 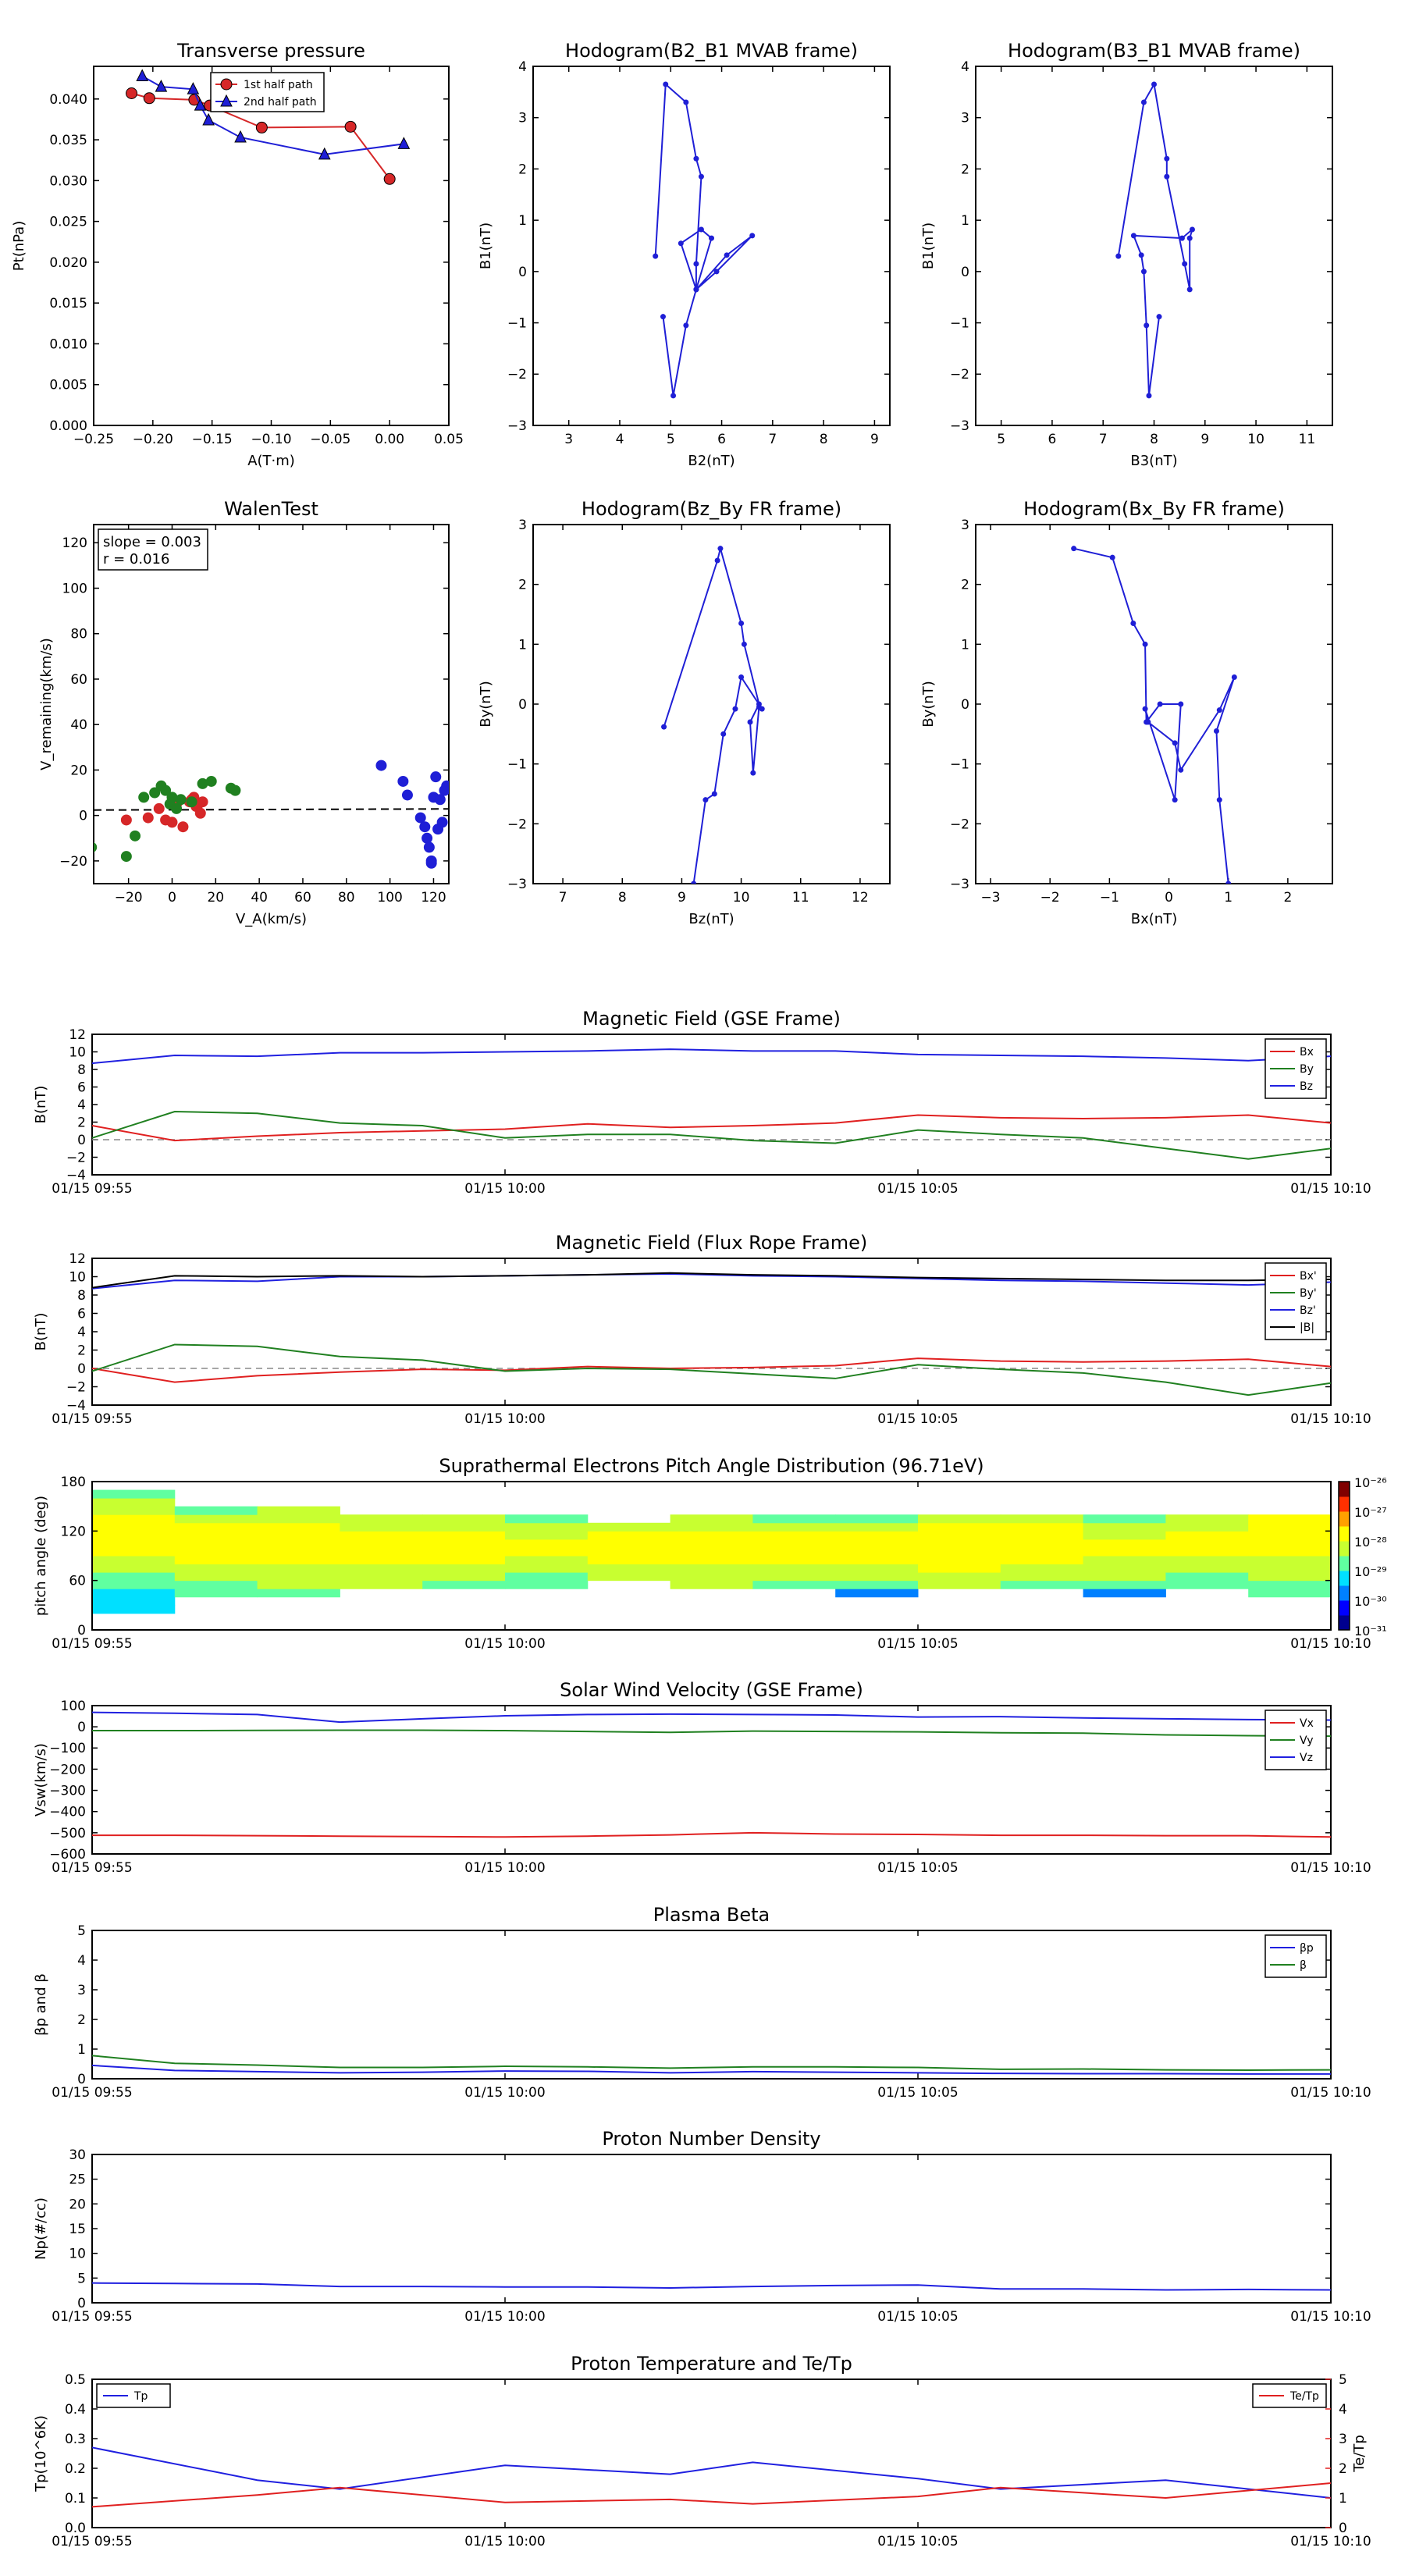 I want to click on y-axis-label: Pt(nPa), so click(x=19, y=246).